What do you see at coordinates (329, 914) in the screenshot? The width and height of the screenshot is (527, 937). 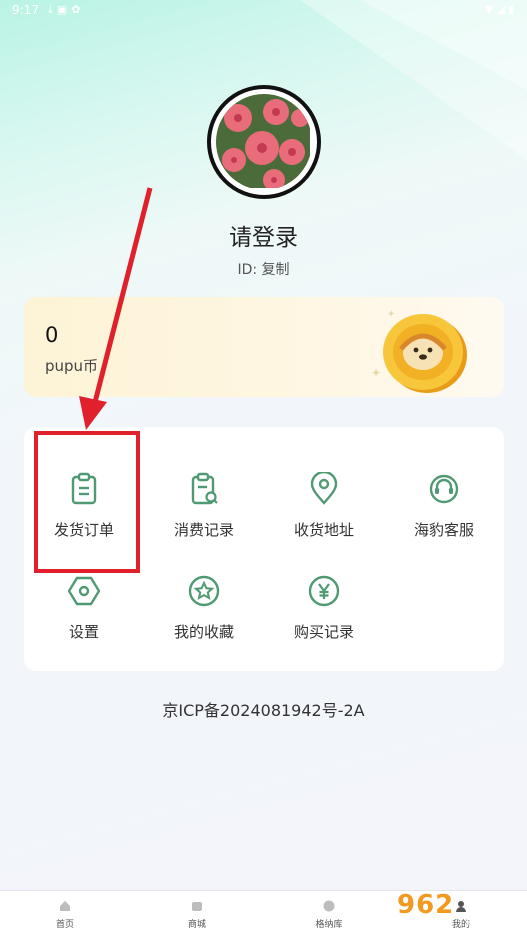 I see `tab-hangar: 格纳库` at bounding box center [329, 914].